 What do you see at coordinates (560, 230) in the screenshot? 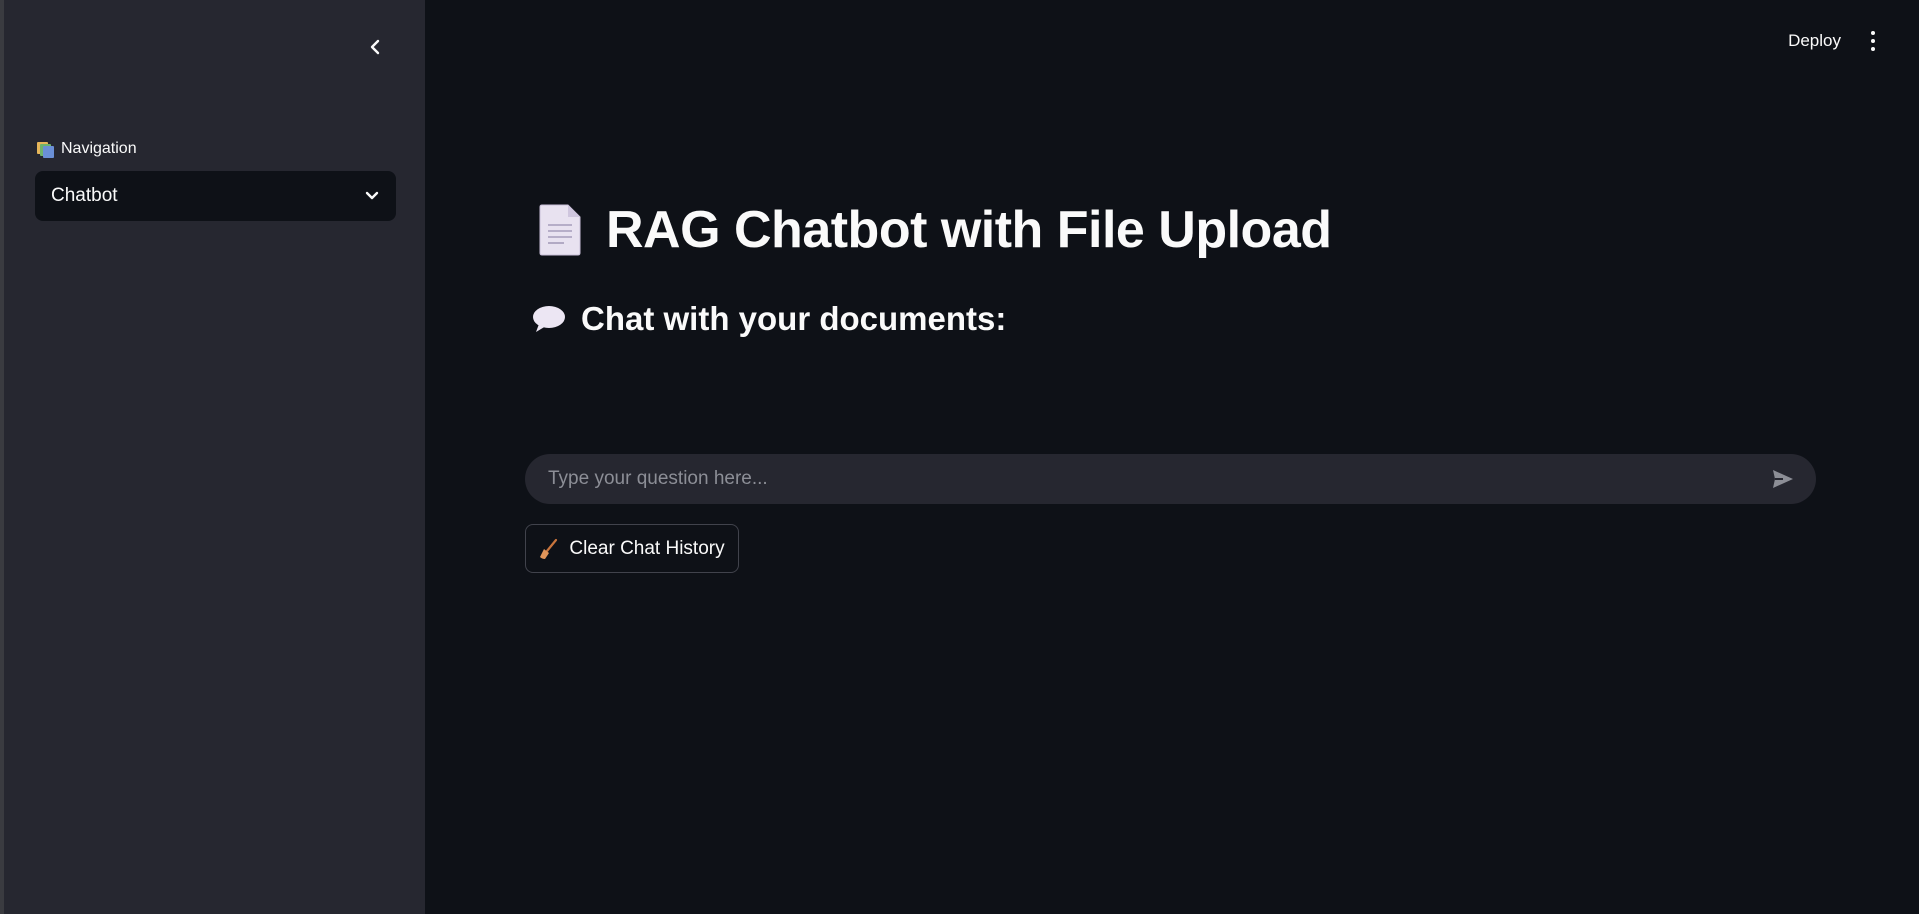
I see `page-document-icon` at bounding box center [560, 230].